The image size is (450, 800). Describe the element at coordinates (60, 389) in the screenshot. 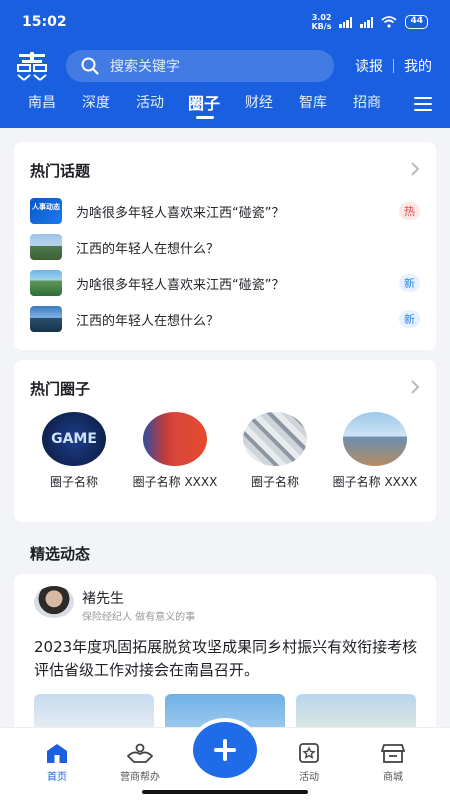

I see `hot-circles-title: 热门圈子` at that location.